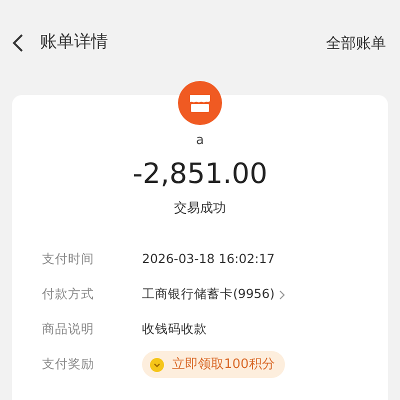 This screenshot has height=400, width=400. I want to click on detail-label: 支付奖励, so click(68, 364).